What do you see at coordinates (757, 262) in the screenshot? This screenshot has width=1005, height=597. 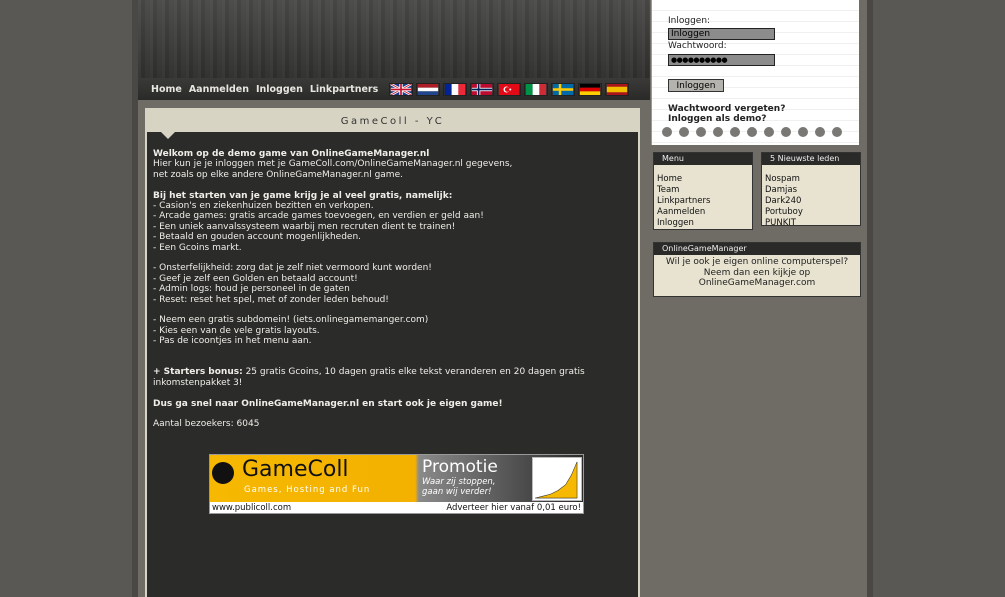 I see `ogm-line: Wil je ook je eigen online computerspel?` at bounding box center [757, 262].